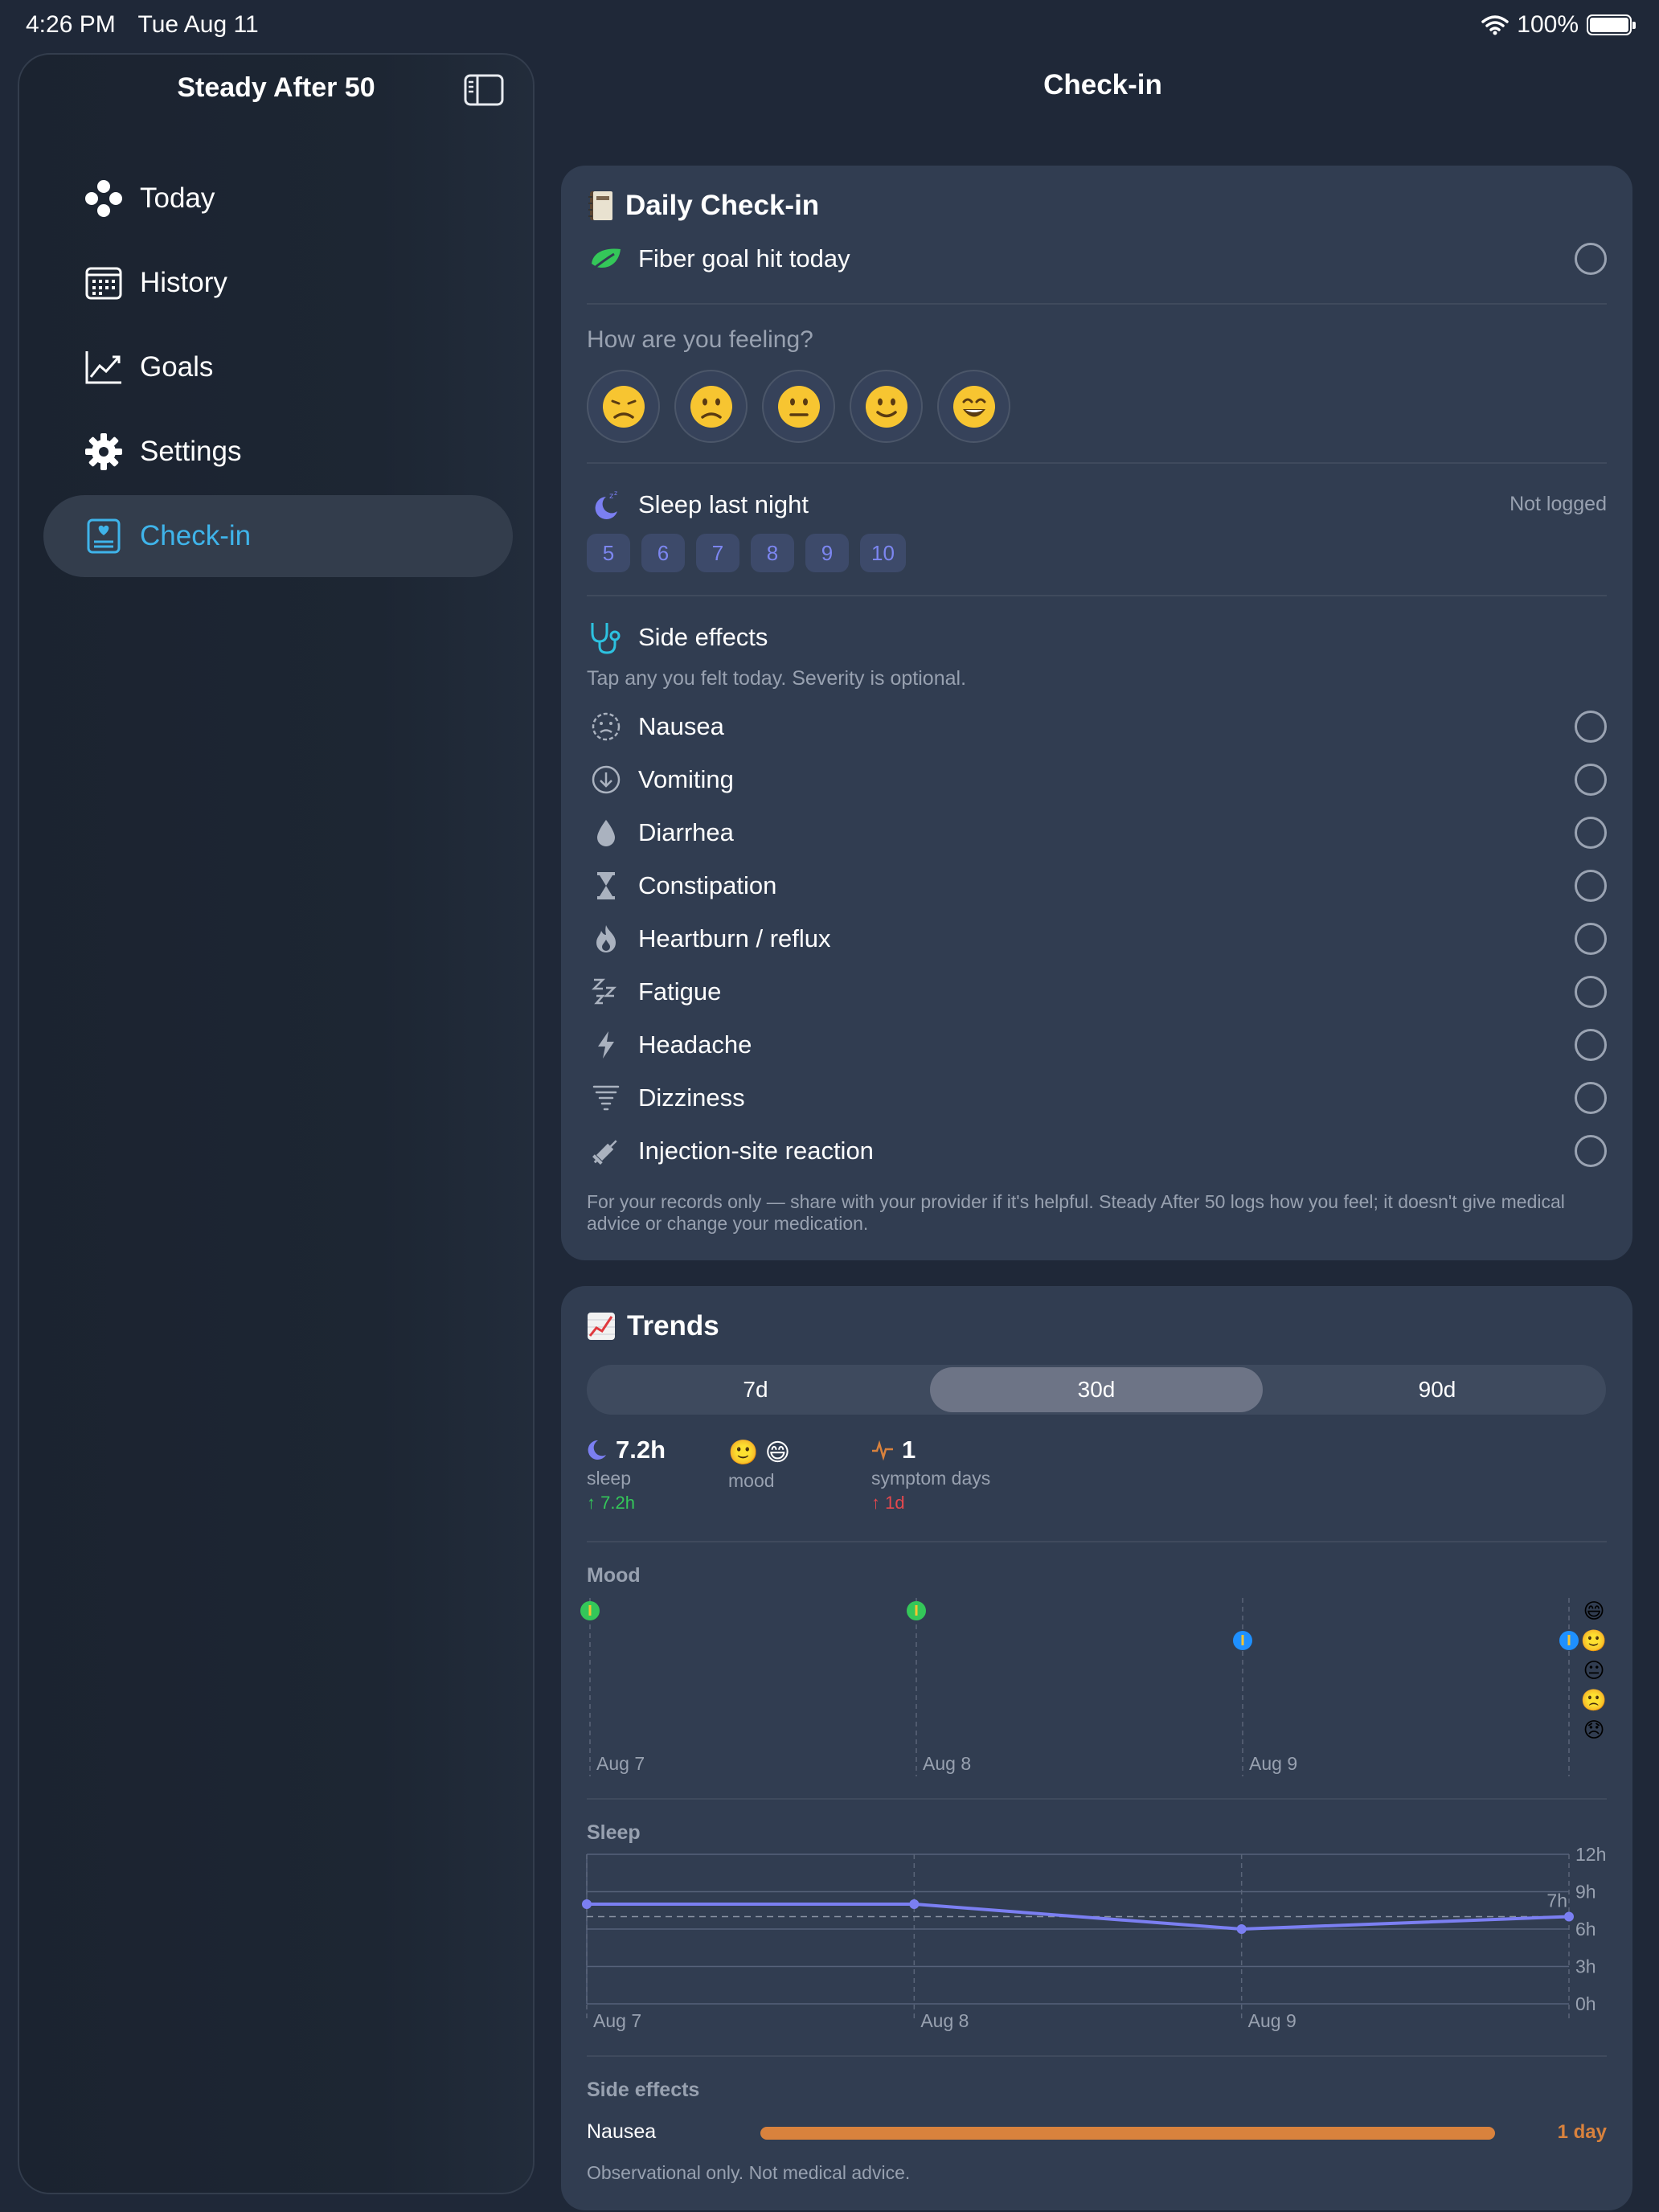 Image resolution: width=1659 pixels, height=2212 pixels. Describe the element at coordinates (643, 2090) in the screenshot. I see `side-effects-chart-title: Side effects` at that location.